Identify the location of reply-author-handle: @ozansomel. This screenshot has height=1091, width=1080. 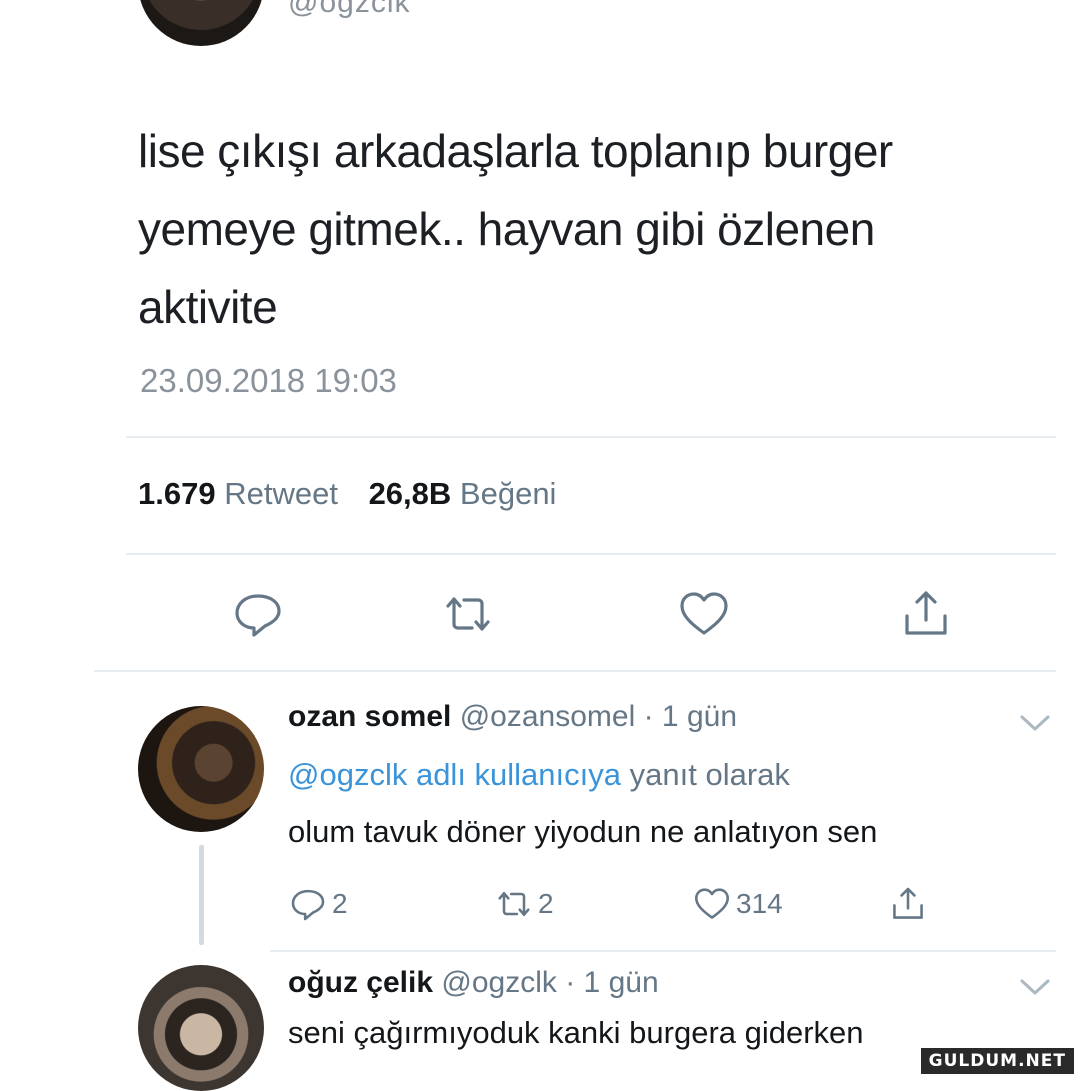
(548, 716).